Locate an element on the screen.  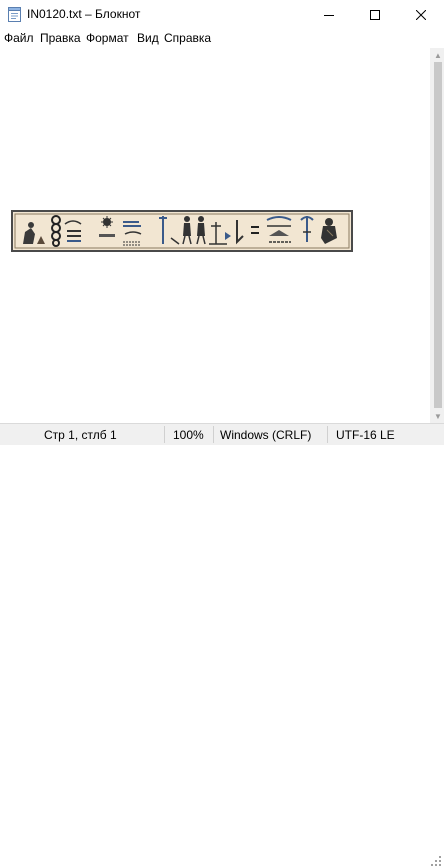
menu-bar: Файл Правка Формат Вид Справка is located at coordinates (222, 38).